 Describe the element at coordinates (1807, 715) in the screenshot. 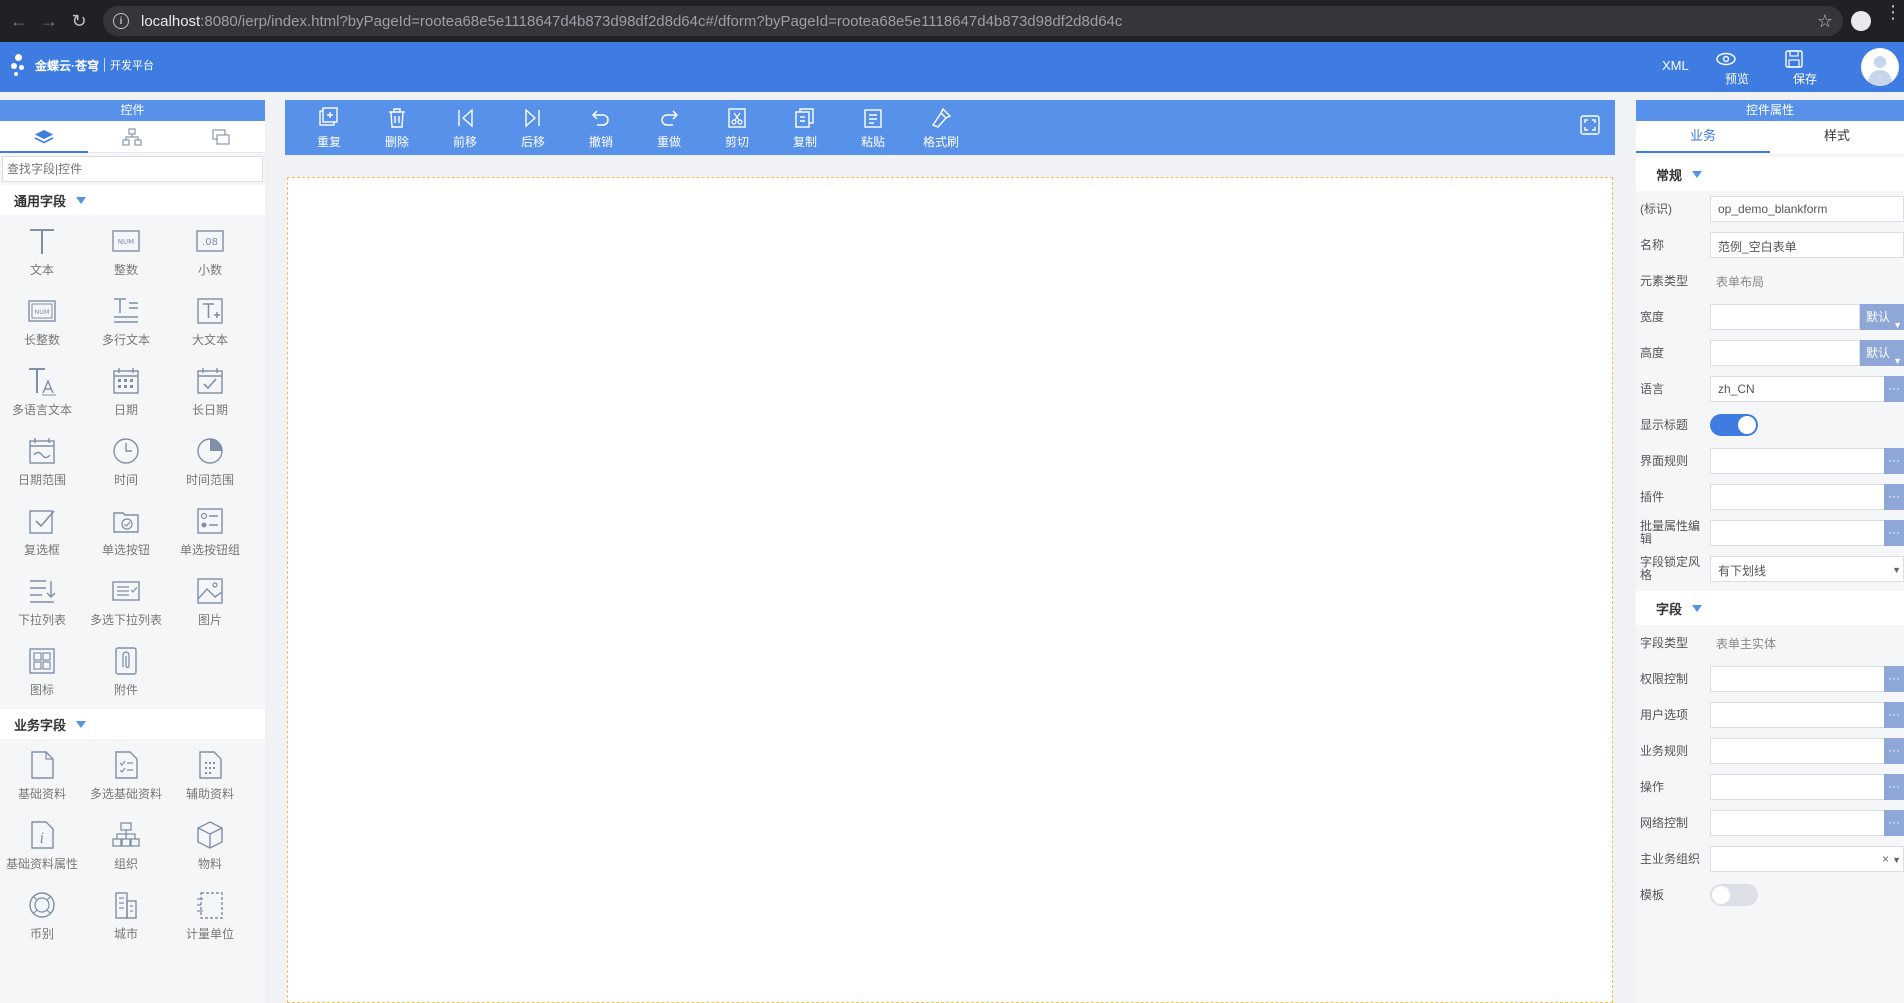

I see `prop-user-option-input` at that location.